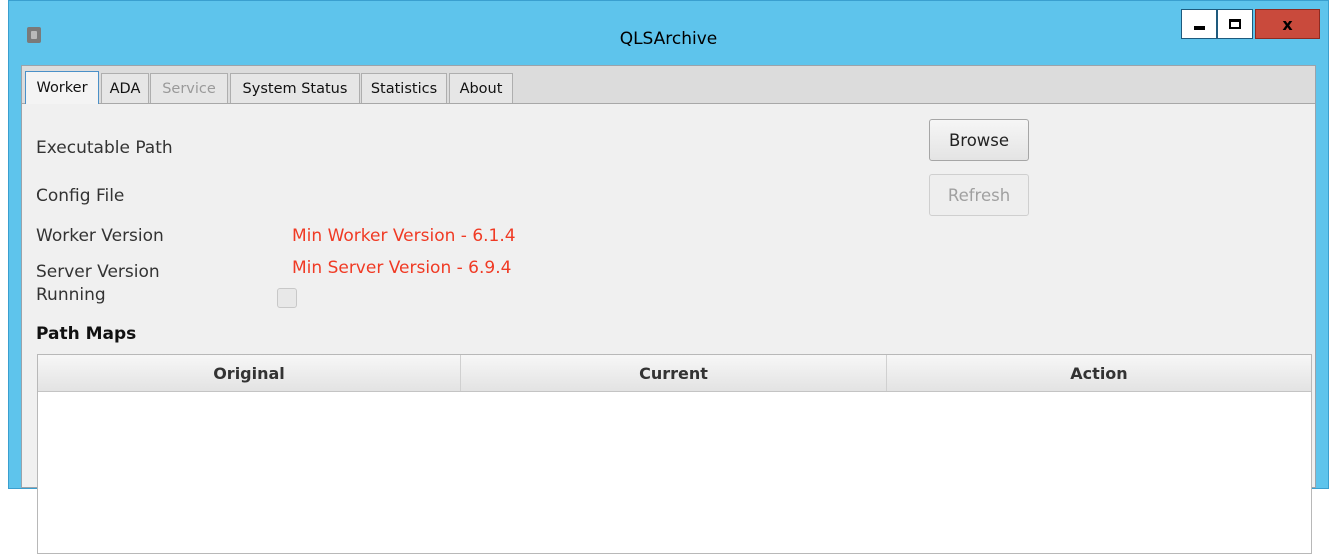 The width and height of the screenshot is (1341, 554). I want to click on close-icon: x, so click(1287, 24).